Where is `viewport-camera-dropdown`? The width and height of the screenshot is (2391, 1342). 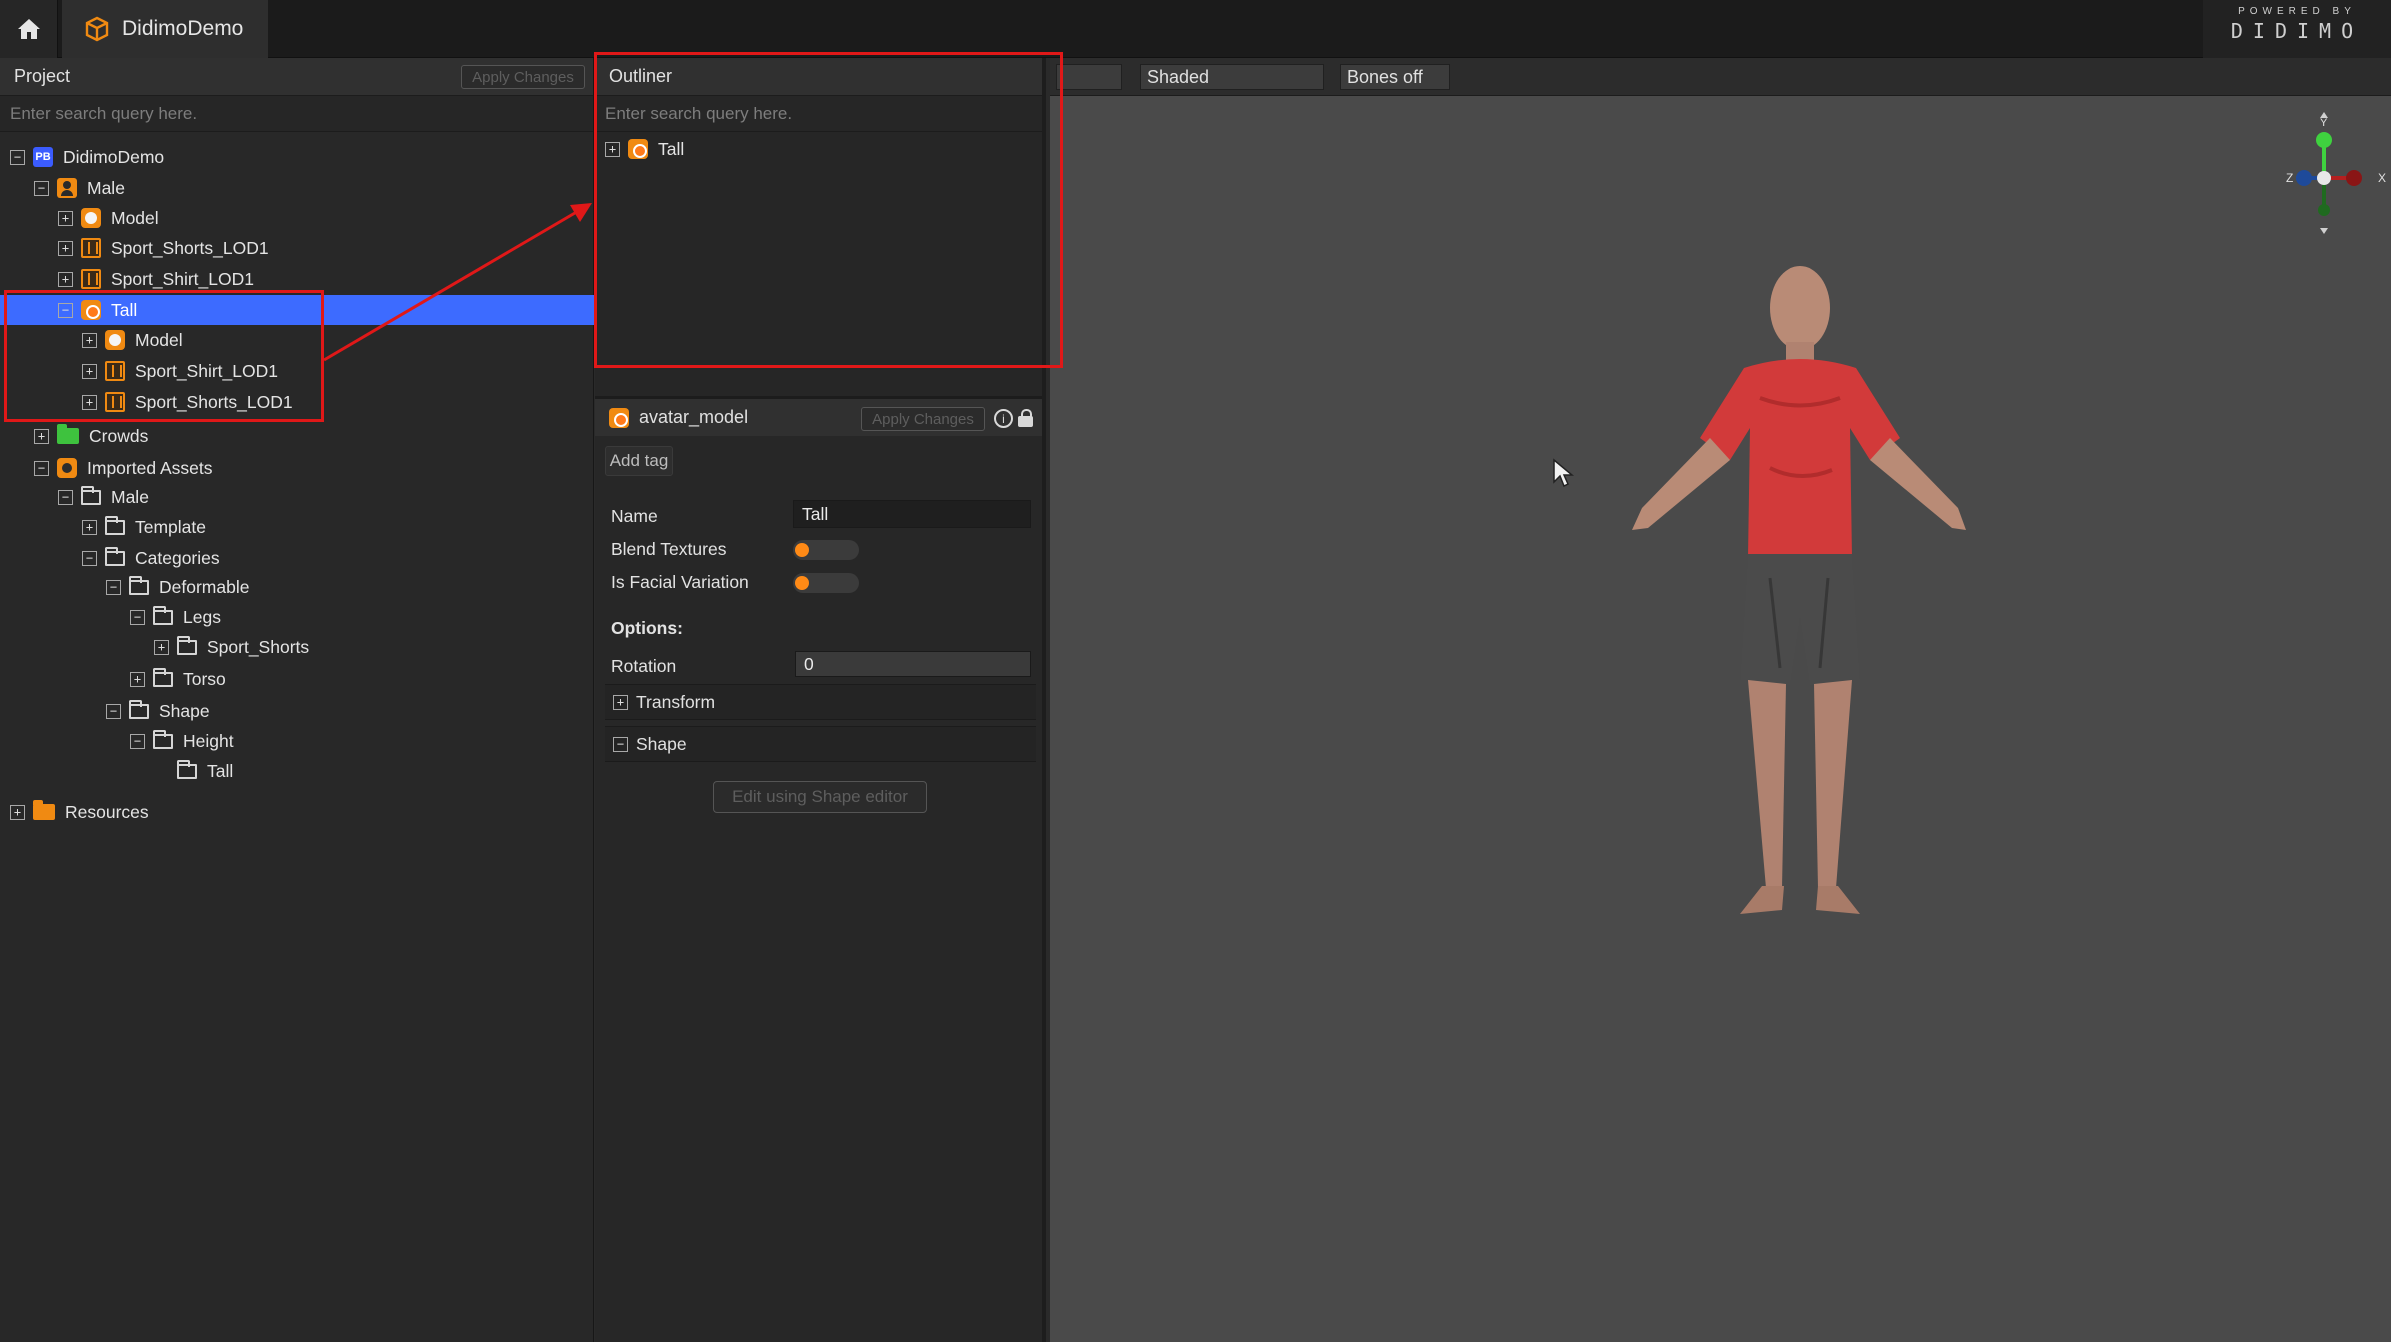 viewport-camera-dropdown is located at coordinates (1089, 77).